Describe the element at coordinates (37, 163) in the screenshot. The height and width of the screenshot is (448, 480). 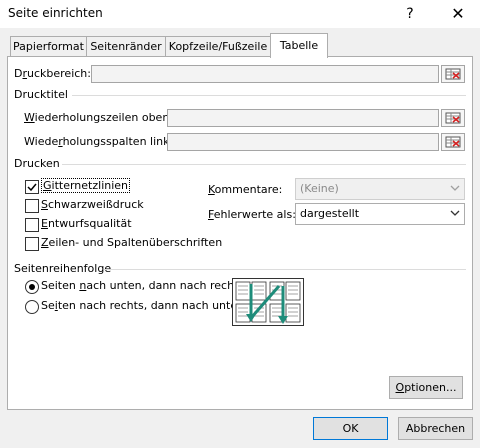
I see `print-group-label: Drucken` at that location.